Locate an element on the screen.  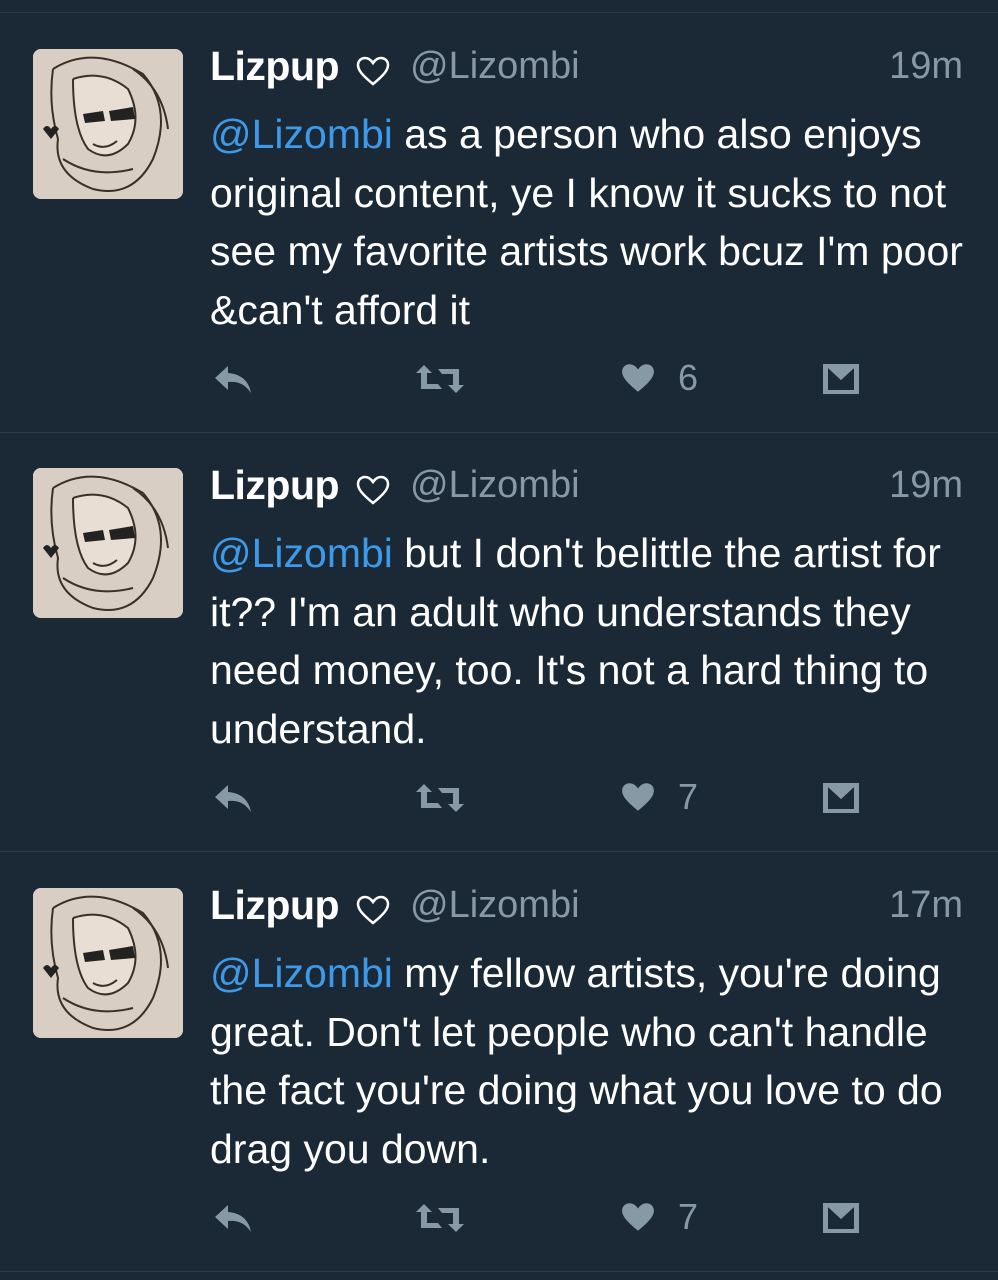
top-divider is located at coordinates (499, 6).